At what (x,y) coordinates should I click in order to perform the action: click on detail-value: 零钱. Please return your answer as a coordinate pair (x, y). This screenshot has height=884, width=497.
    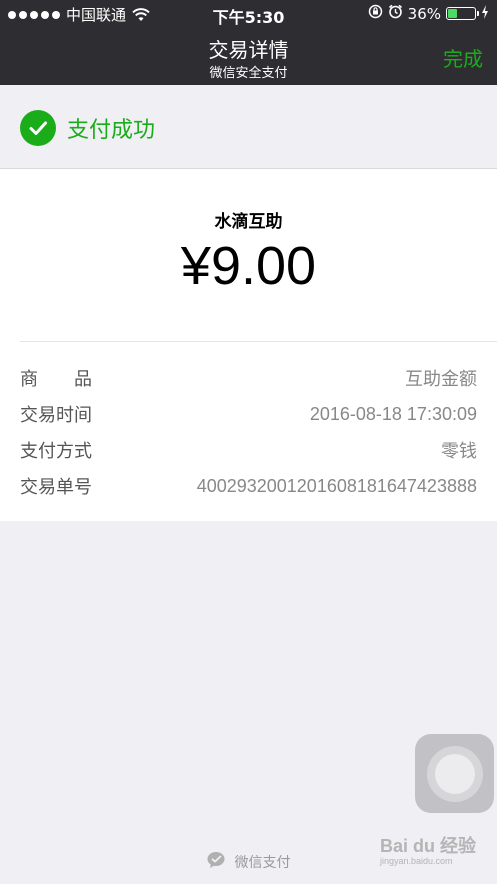
    Looking at the image, I should click on (459, 451).